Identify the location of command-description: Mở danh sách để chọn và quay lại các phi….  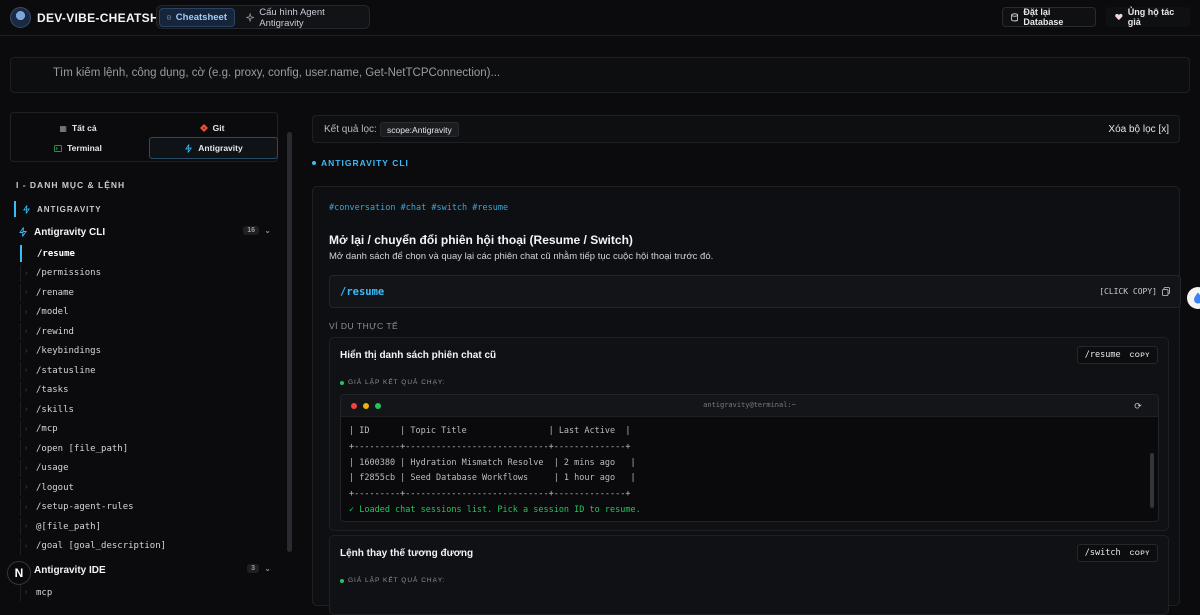
(521, 256).